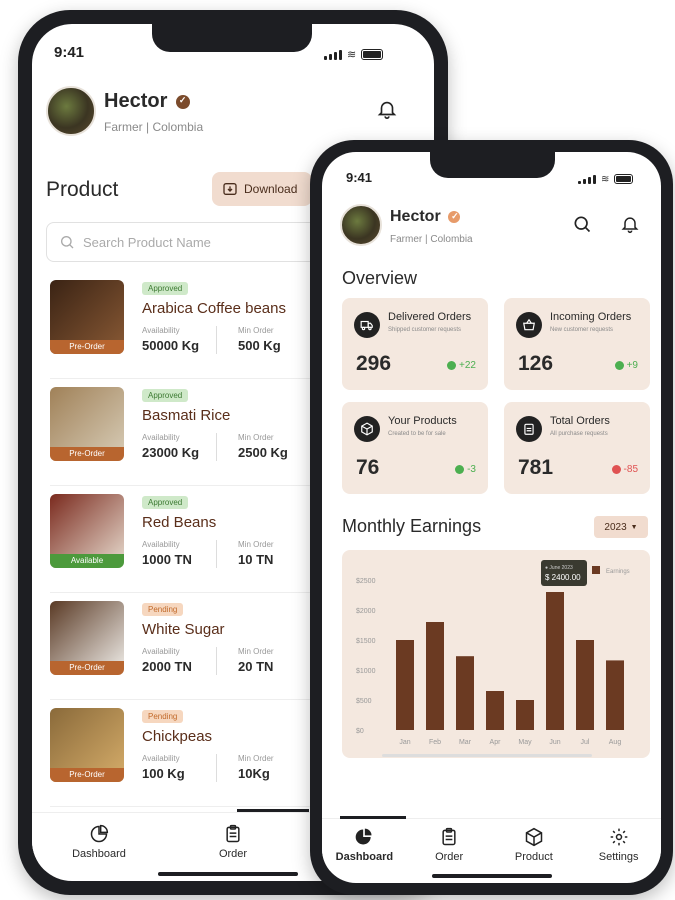 The width and height of the screenshot is (675, 900). I want to click on caret-down-icon: ▼, so click(634, 527).